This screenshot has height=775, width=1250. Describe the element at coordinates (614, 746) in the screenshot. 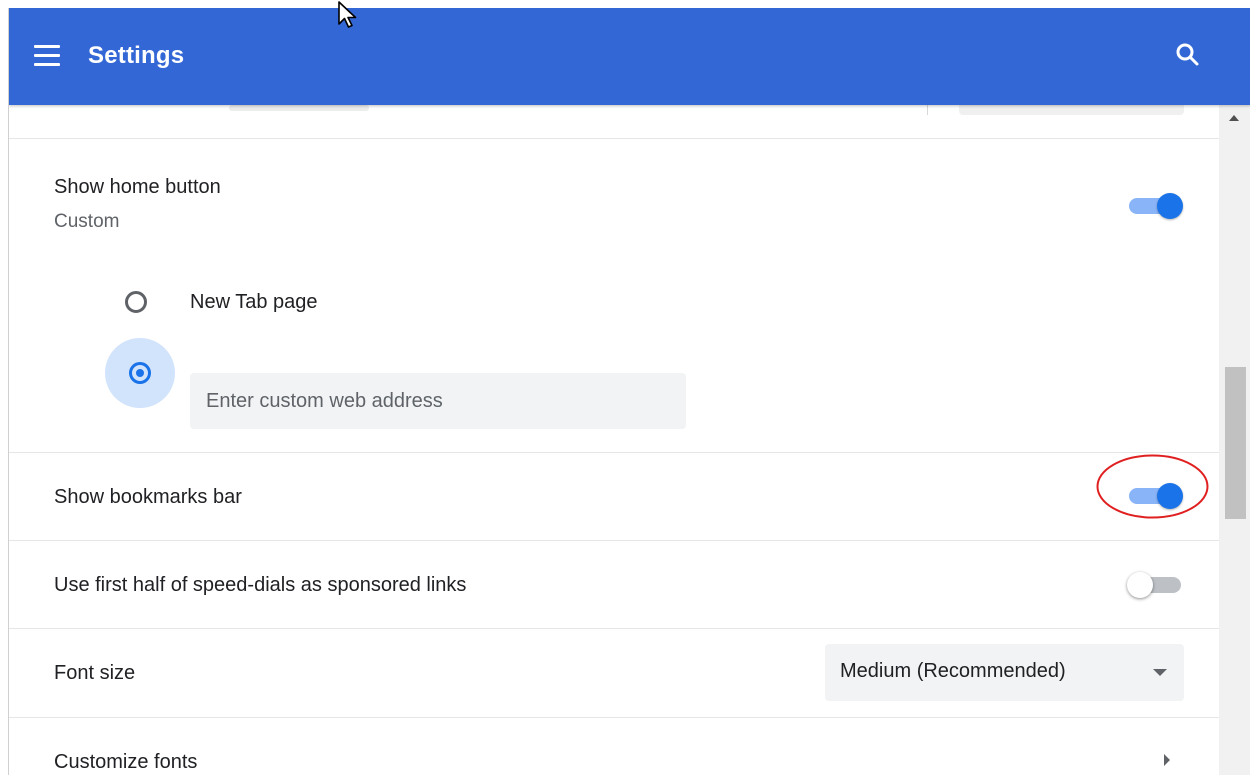

I see `customize-fonts-row: Customize fonts` at that location.